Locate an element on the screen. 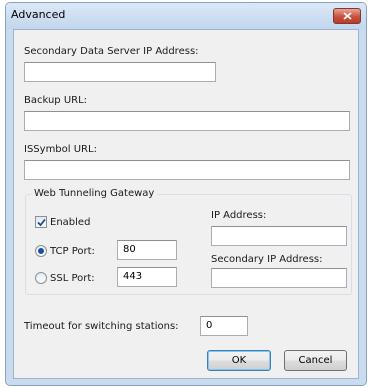 The height and width of the screenshot is (387, 371). checkmark-icon is located at coordinates (41, 222).